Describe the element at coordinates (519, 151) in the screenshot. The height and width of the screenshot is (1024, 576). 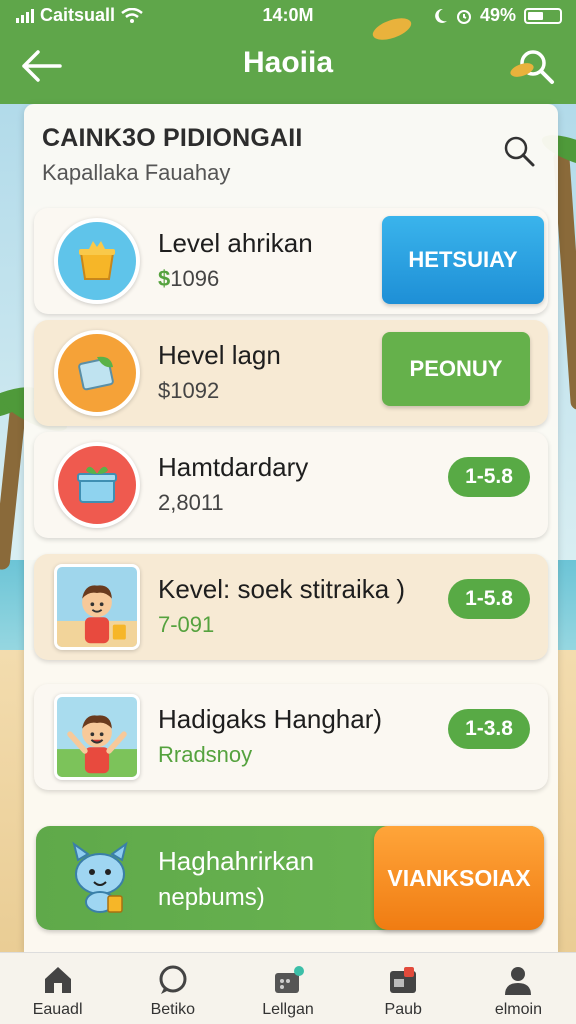
I see `search-icon` at that location.